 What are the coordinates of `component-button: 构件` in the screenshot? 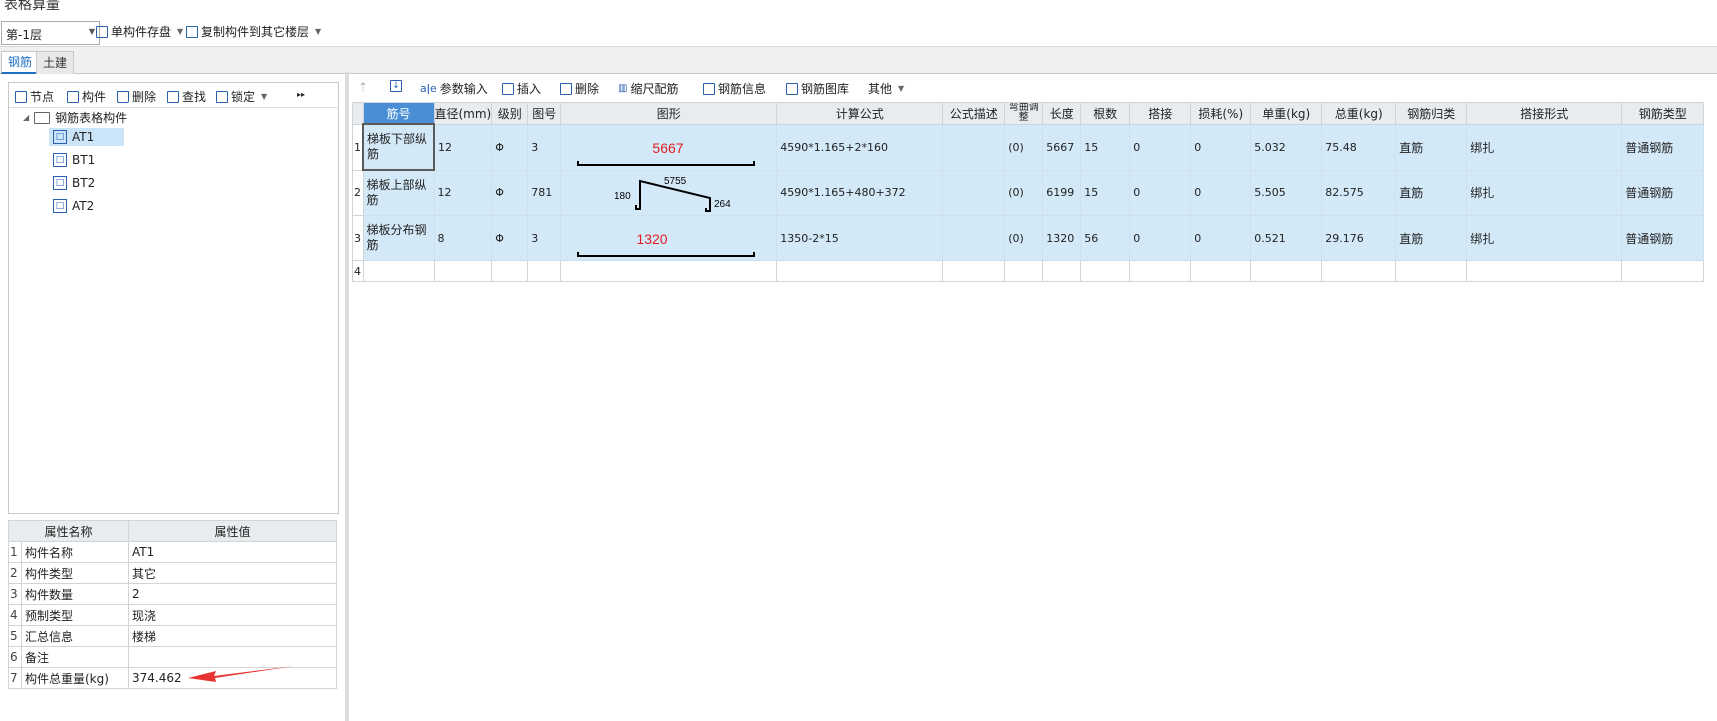 It's located at (86, 96).